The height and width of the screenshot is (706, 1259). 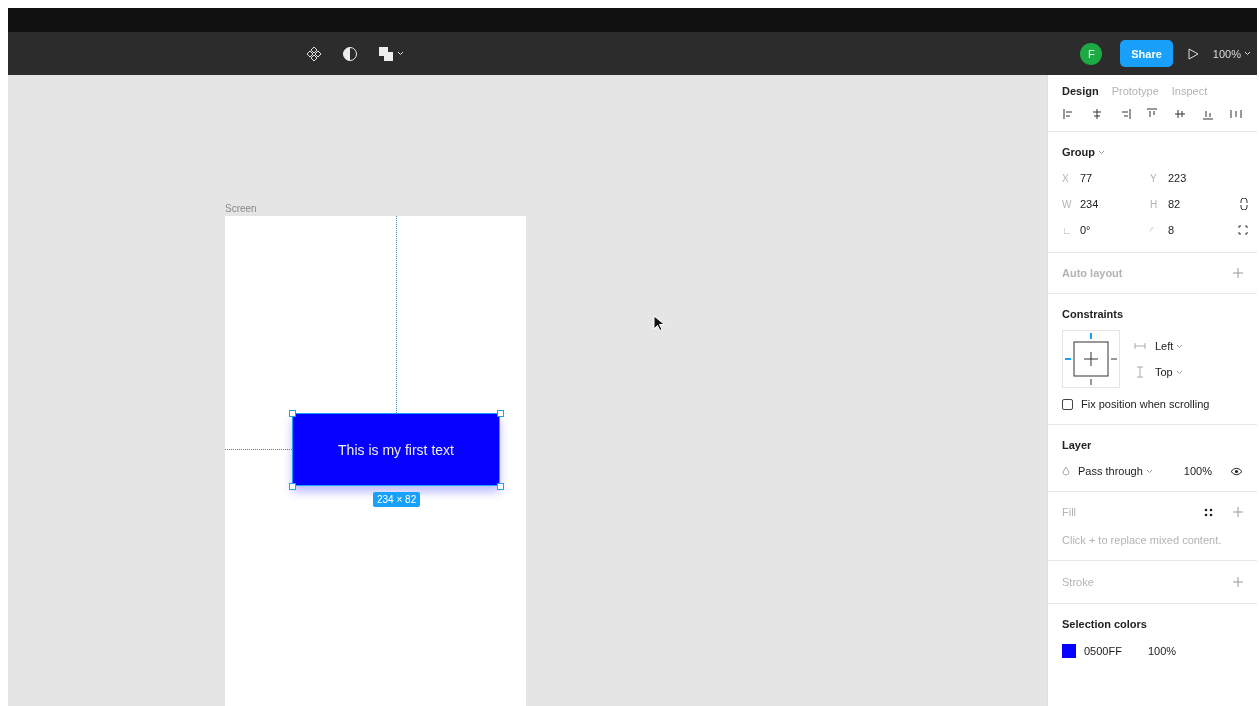 What do you see at coordinates (1093, 314) in the screenshot?
I see `section-title: Constraints` at bounding box center [1093, 314].